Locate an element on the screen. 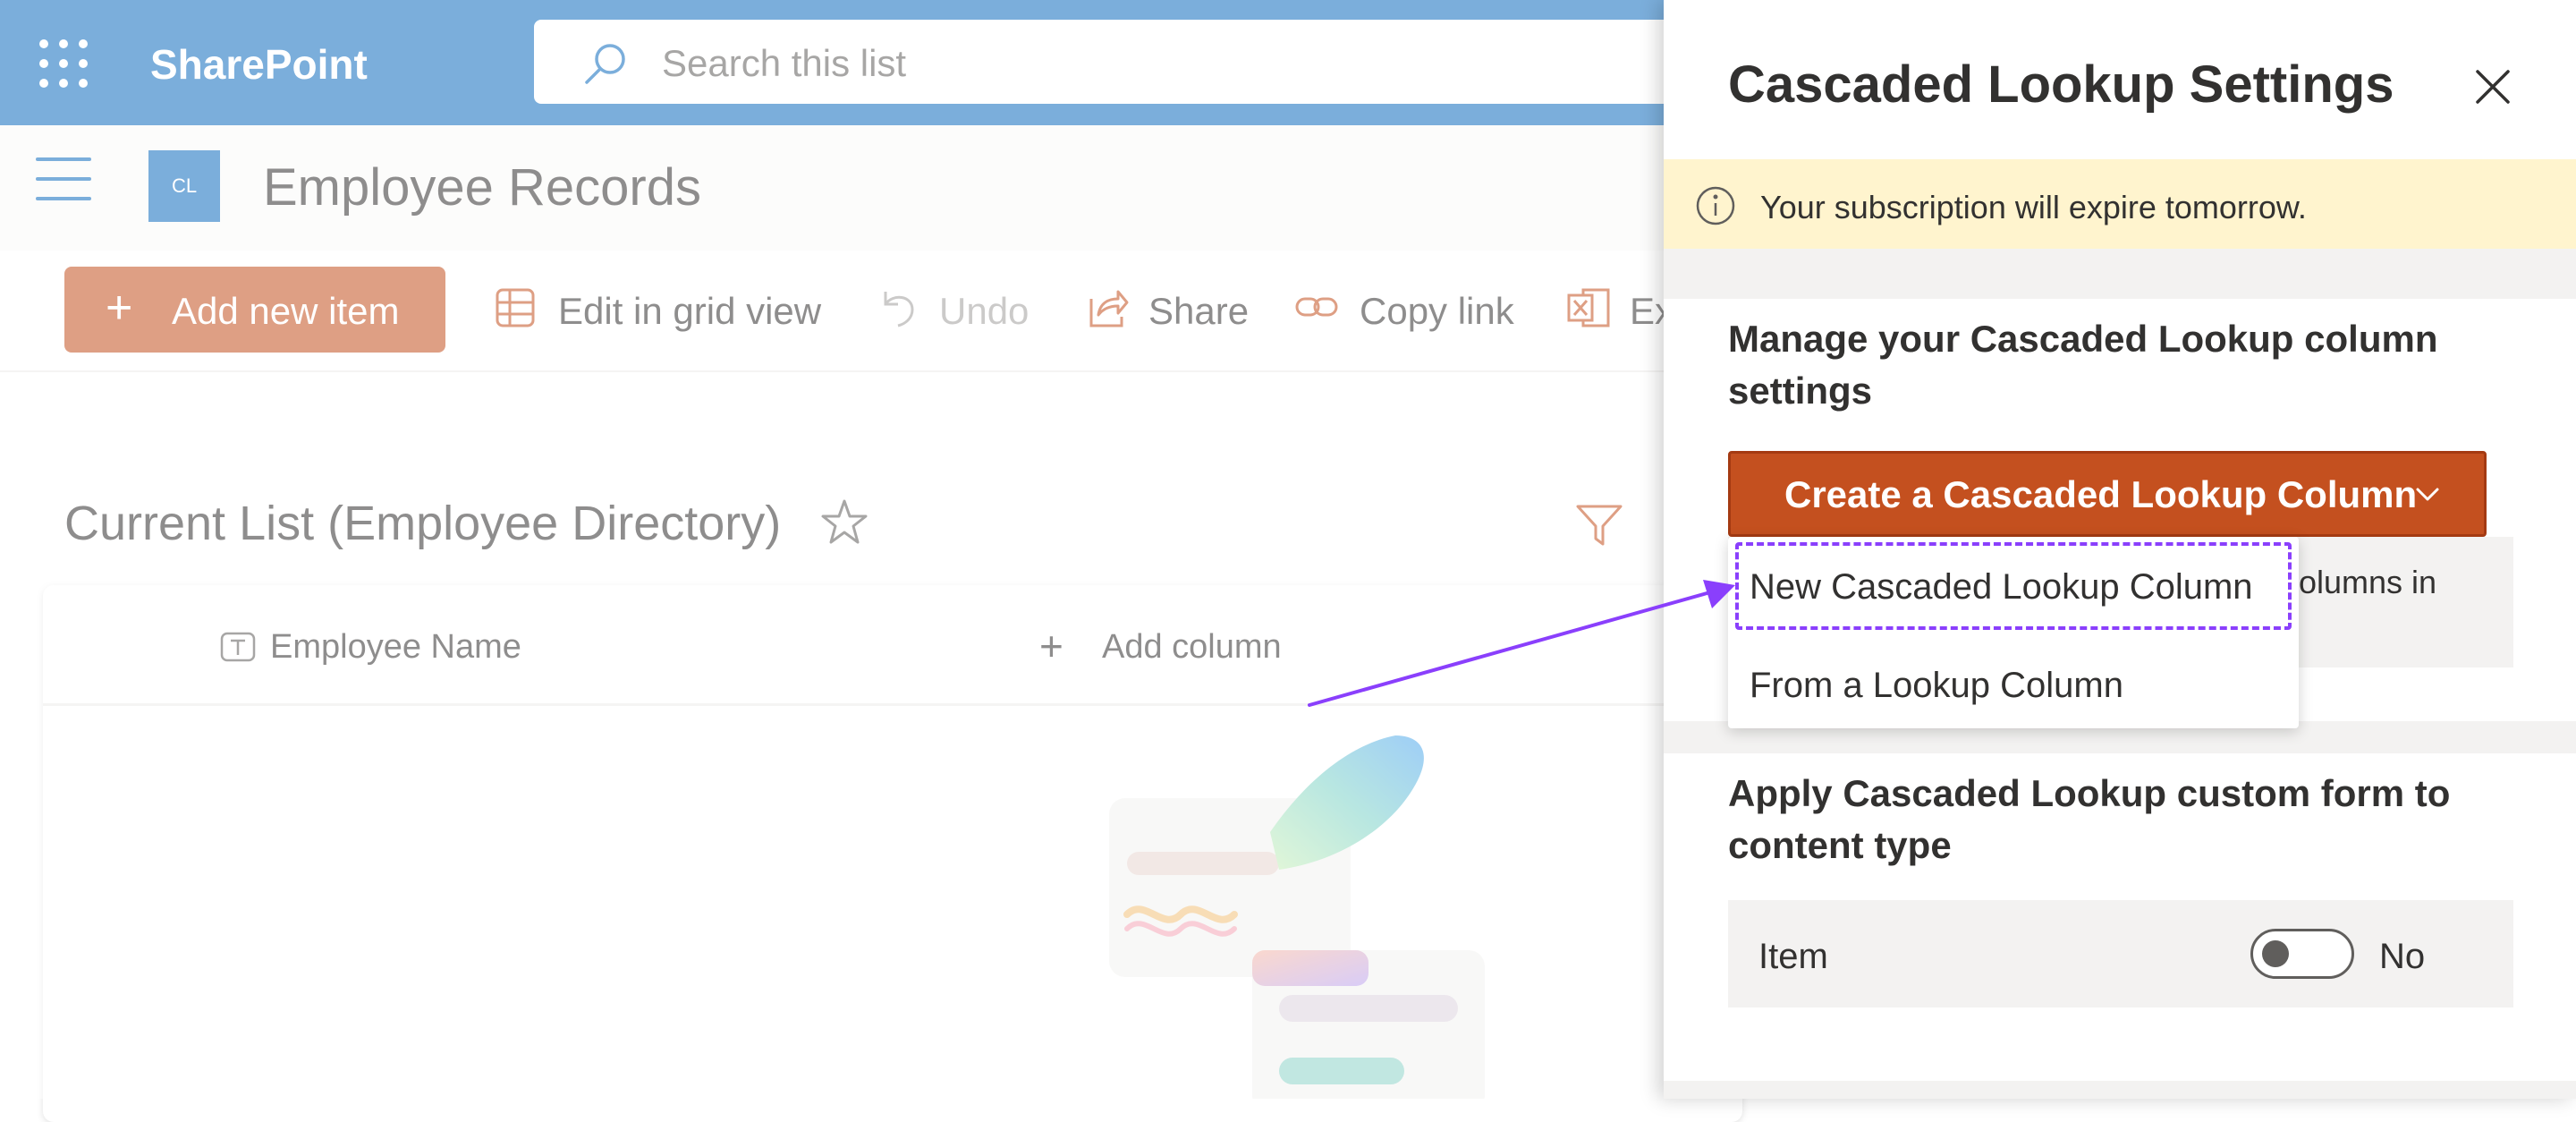 The height and width of the screenshot is (1122, 2576). apply-form-toggle is located at coordinates (2302, 954).